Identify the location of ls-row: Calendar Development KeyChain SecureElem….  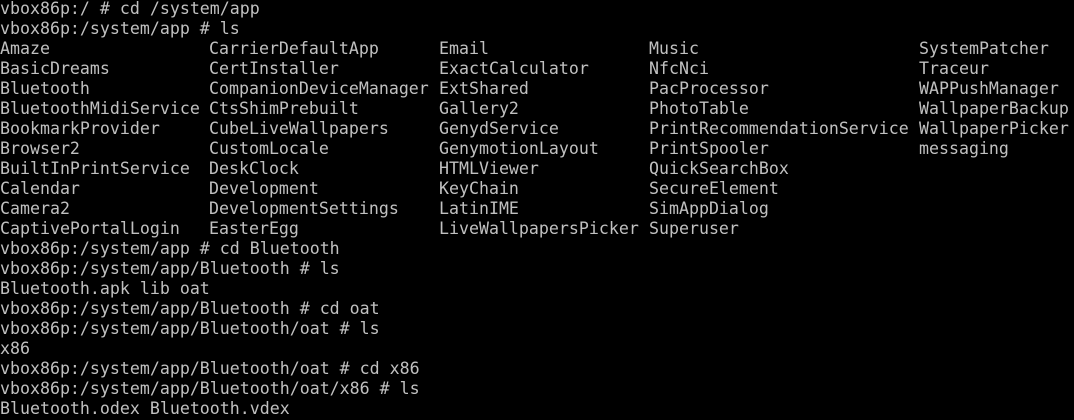
(537, 189).